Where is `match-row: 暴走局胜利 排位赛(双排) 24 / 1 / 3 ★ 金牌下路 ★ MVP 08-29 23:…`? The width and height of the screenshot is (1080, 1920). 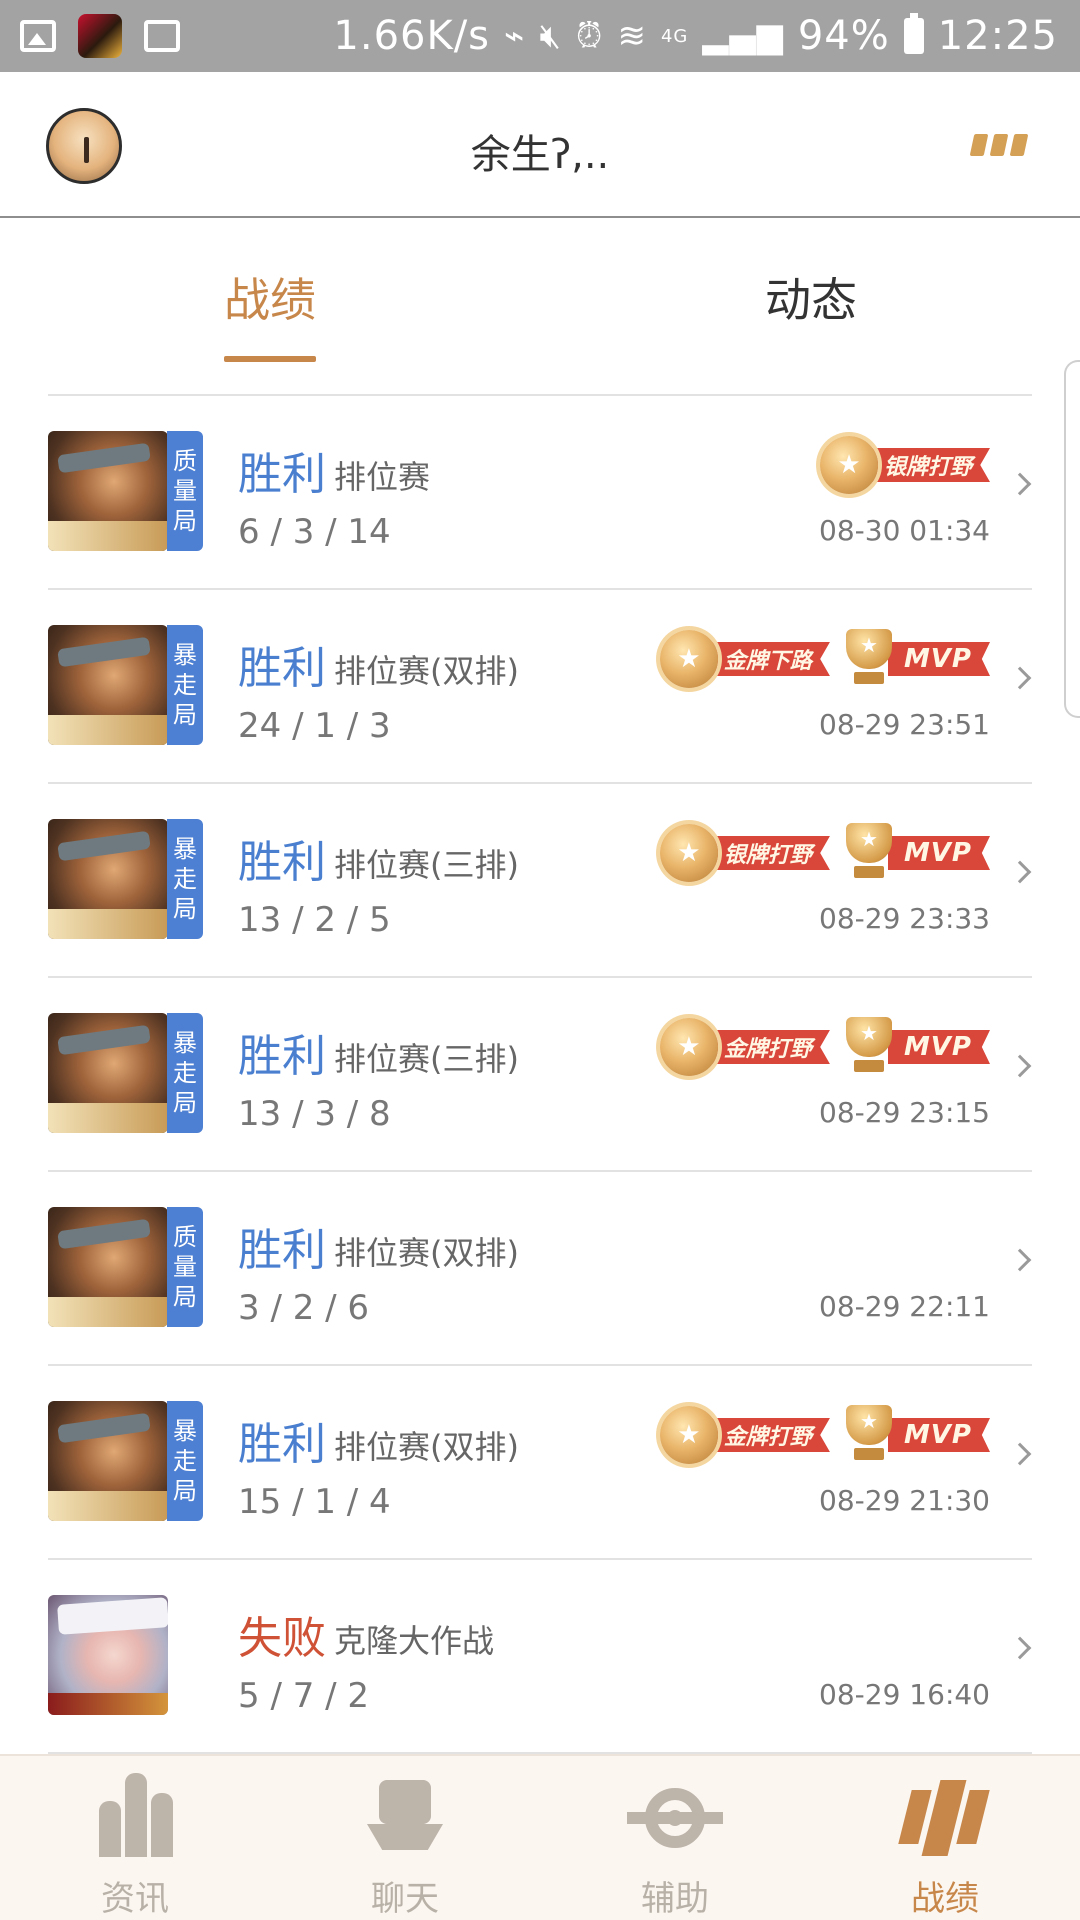
match-row: 暴走局胜利 排位赛(双排) 24 / 1 / 3 ★ 金牌下路 ★ MVP 08-29 23:… is located at coordinates (540, 687).